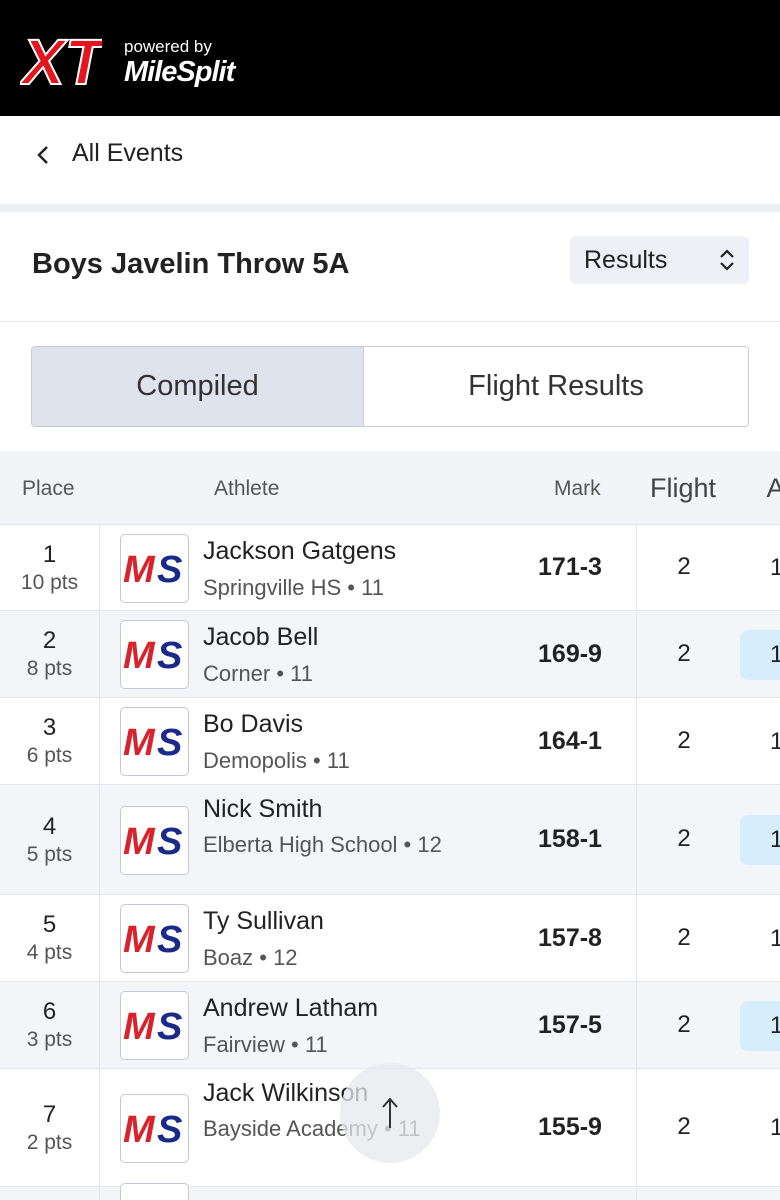 Image resolution: width=780 pixels, height=1200 pixels. What do you see at coordinates (570, 741) in the screenshot?
I see `mark-value: 164-1` at bounding box center [570, 741].